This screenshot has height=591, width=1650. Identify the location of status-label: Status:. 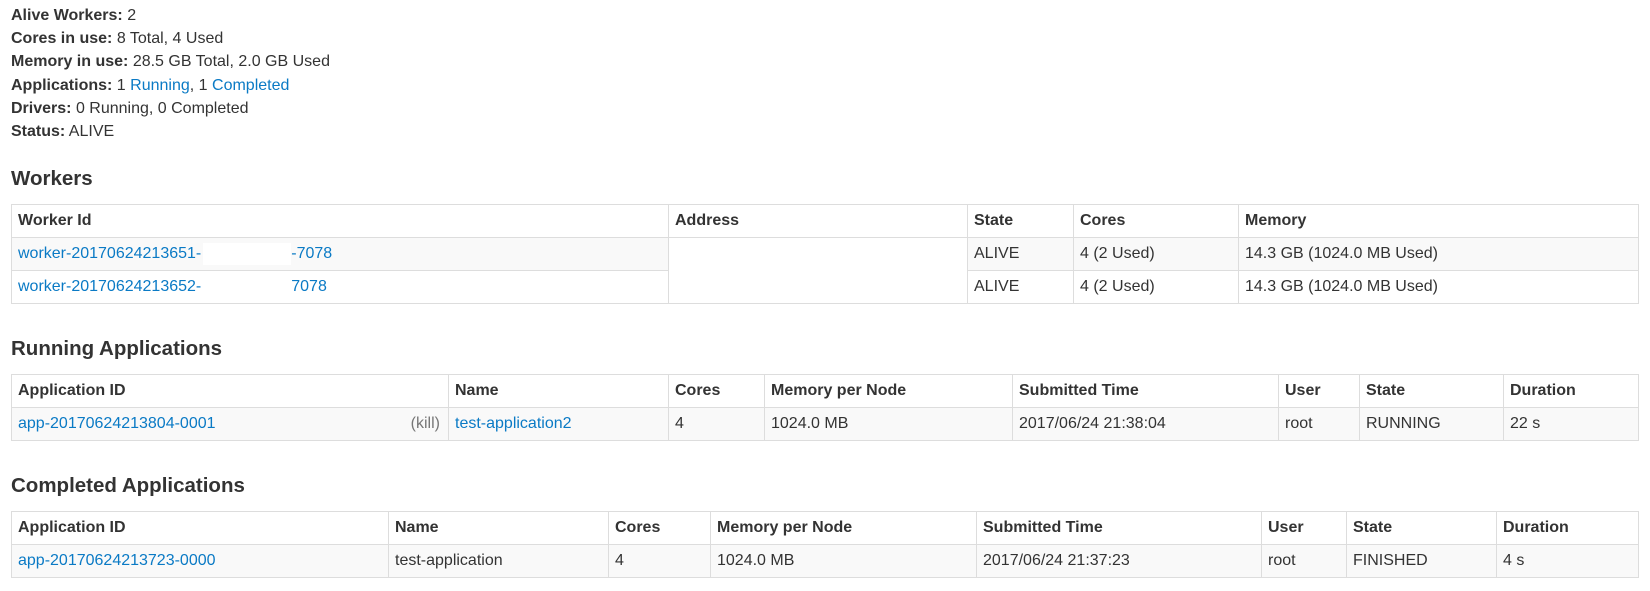
(38, 131).